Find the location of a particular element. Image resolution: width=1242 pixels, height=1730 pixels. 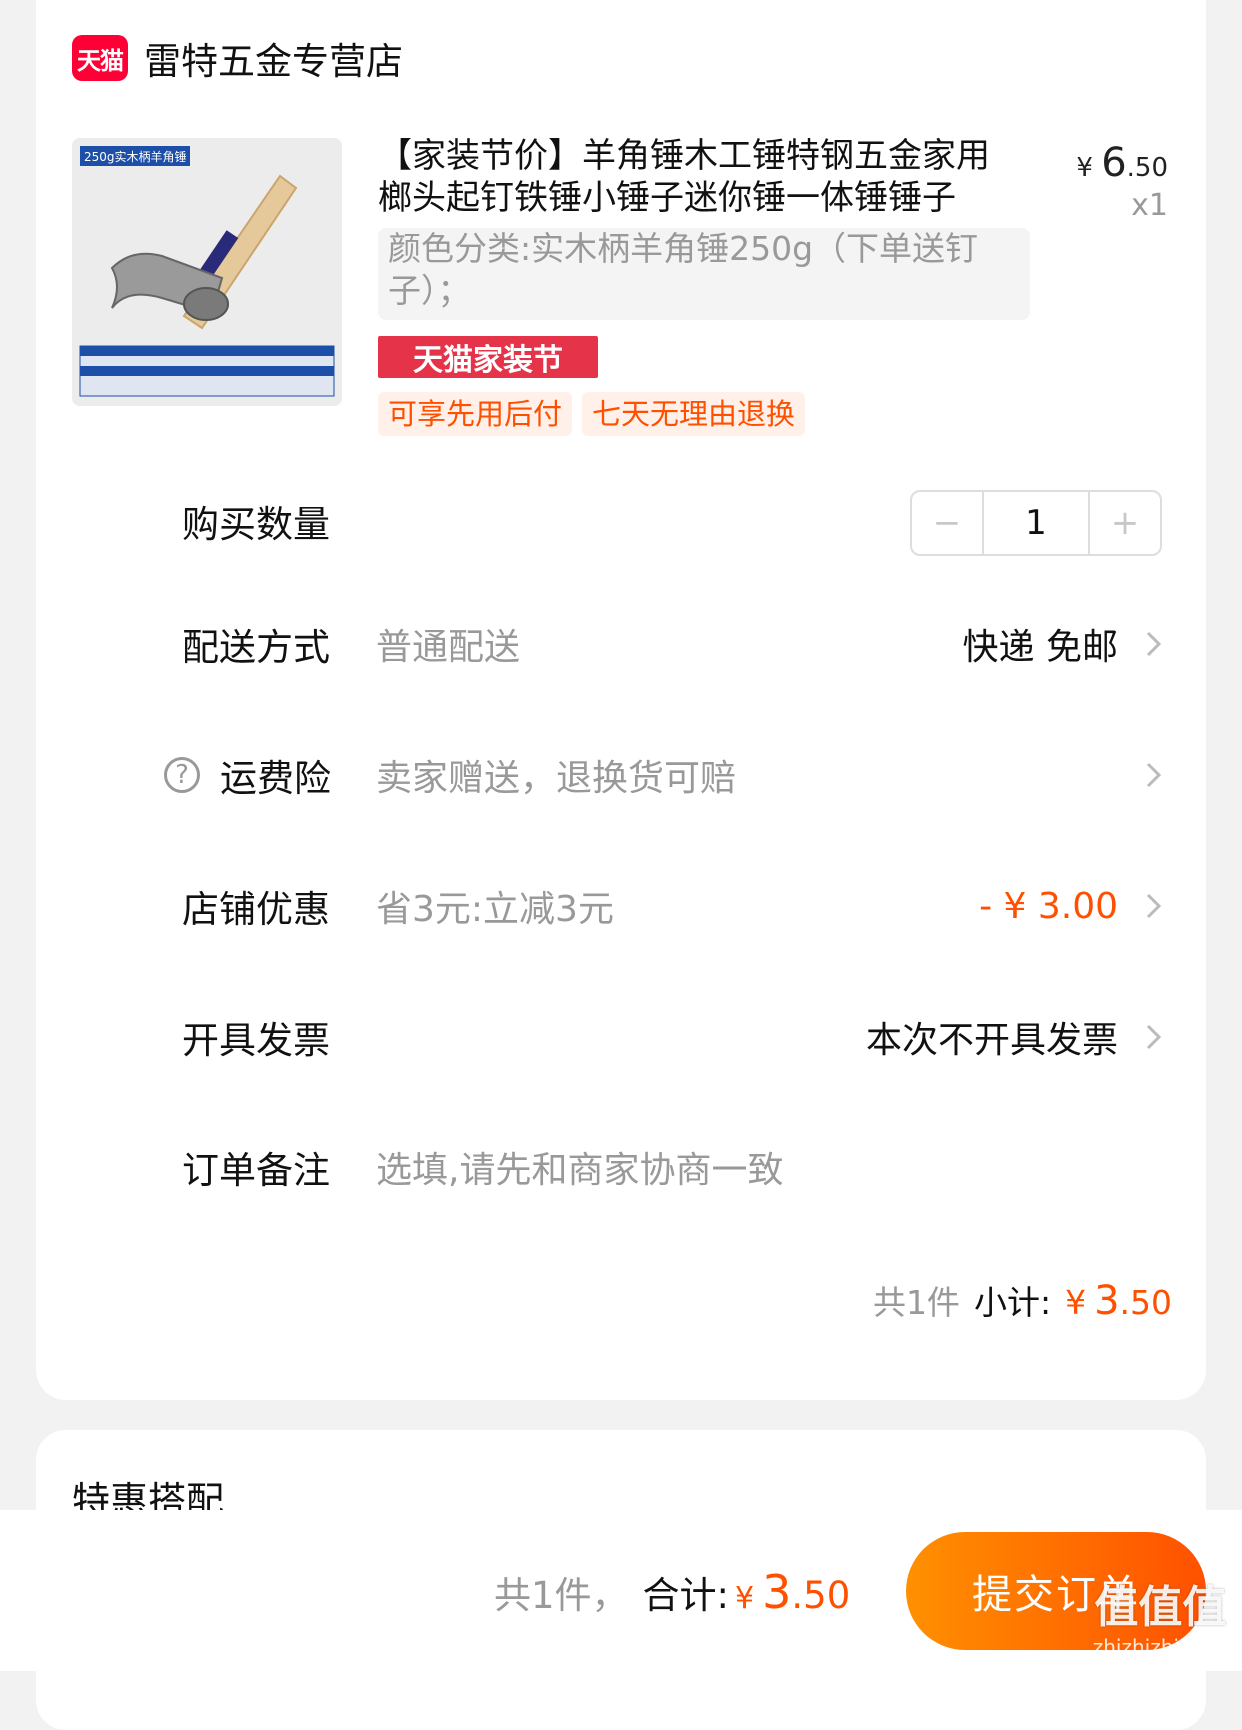

total-label: 合计: is located at coordinates (686, 1595).